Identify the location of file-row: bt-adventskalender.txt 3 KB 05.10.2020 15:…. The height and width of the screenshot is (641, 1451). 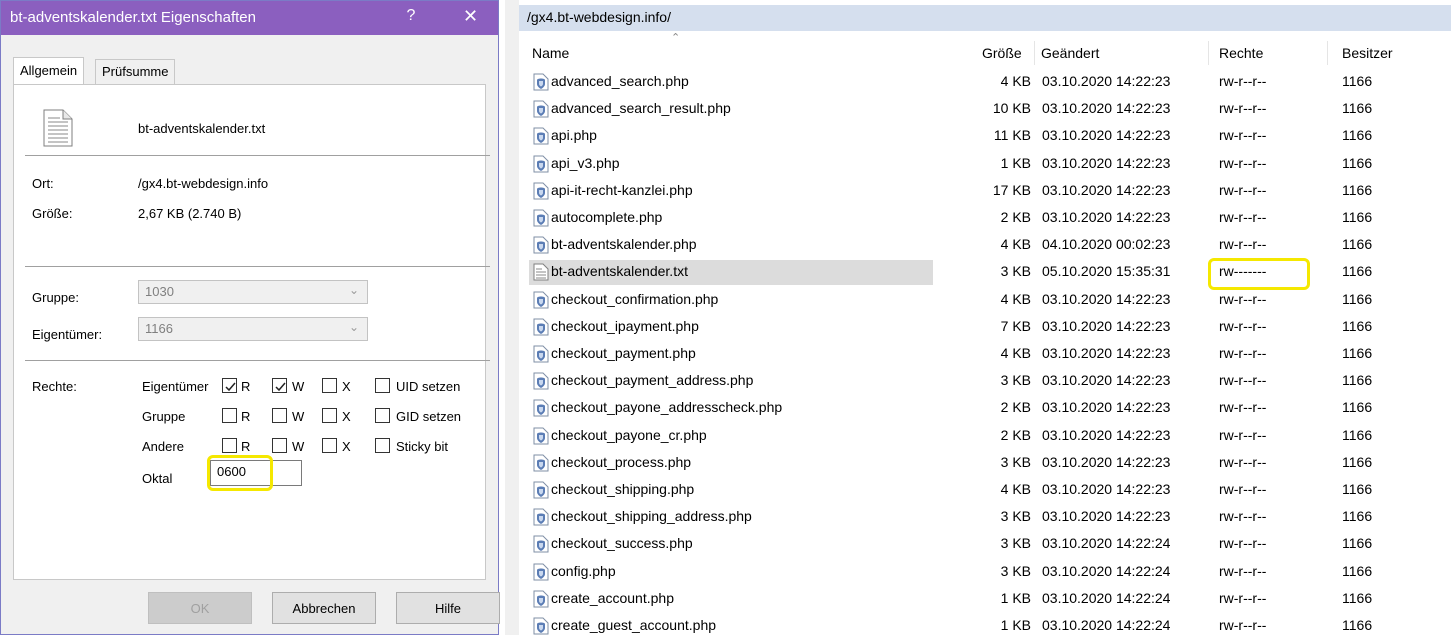
(985, 273).